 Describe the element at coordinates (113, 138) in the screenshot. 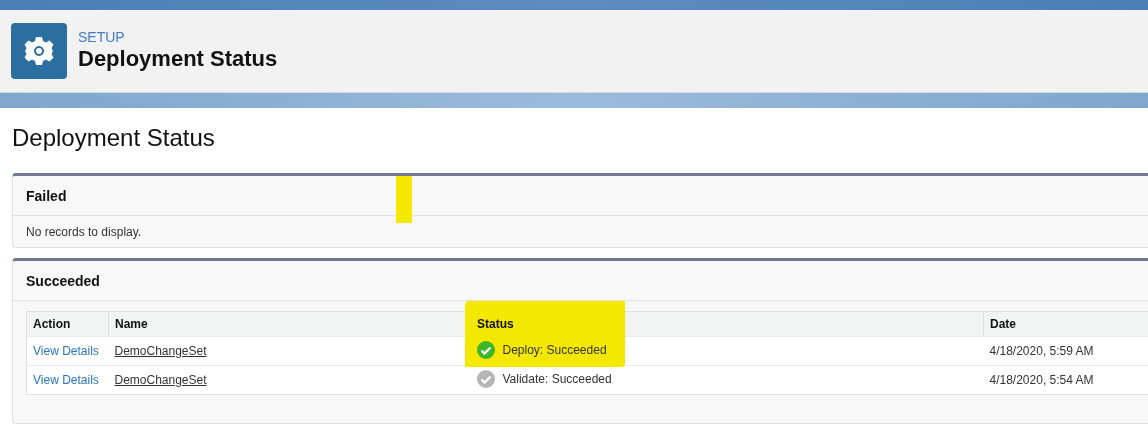

I see `page-title: Deployment Status` at that location.